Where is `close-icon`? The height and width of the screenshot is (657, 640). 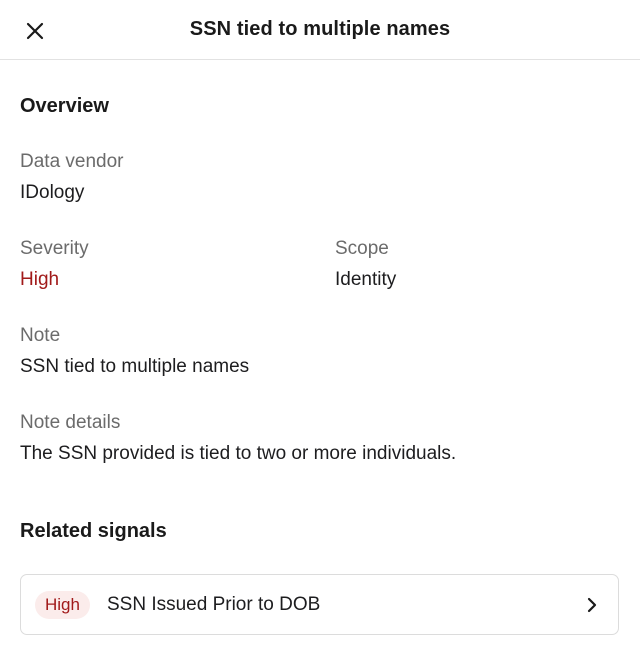 close-icon is located at coordinates (35, 31).